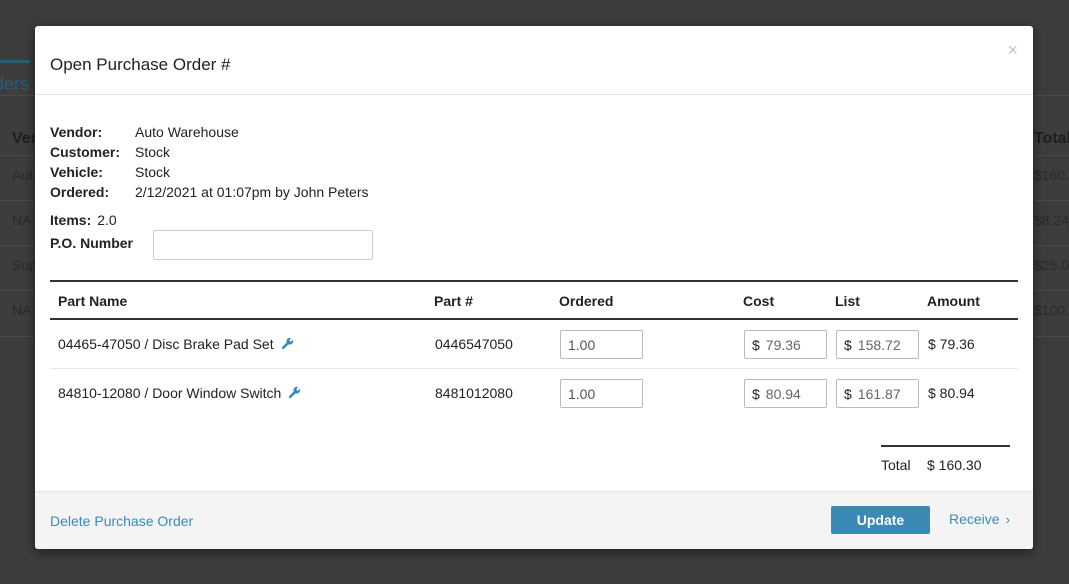  What do you see at coordinates (1051, 175) in the screenshot?
I see `background-row-total: $160.3` at bounding box center [1051, 175].